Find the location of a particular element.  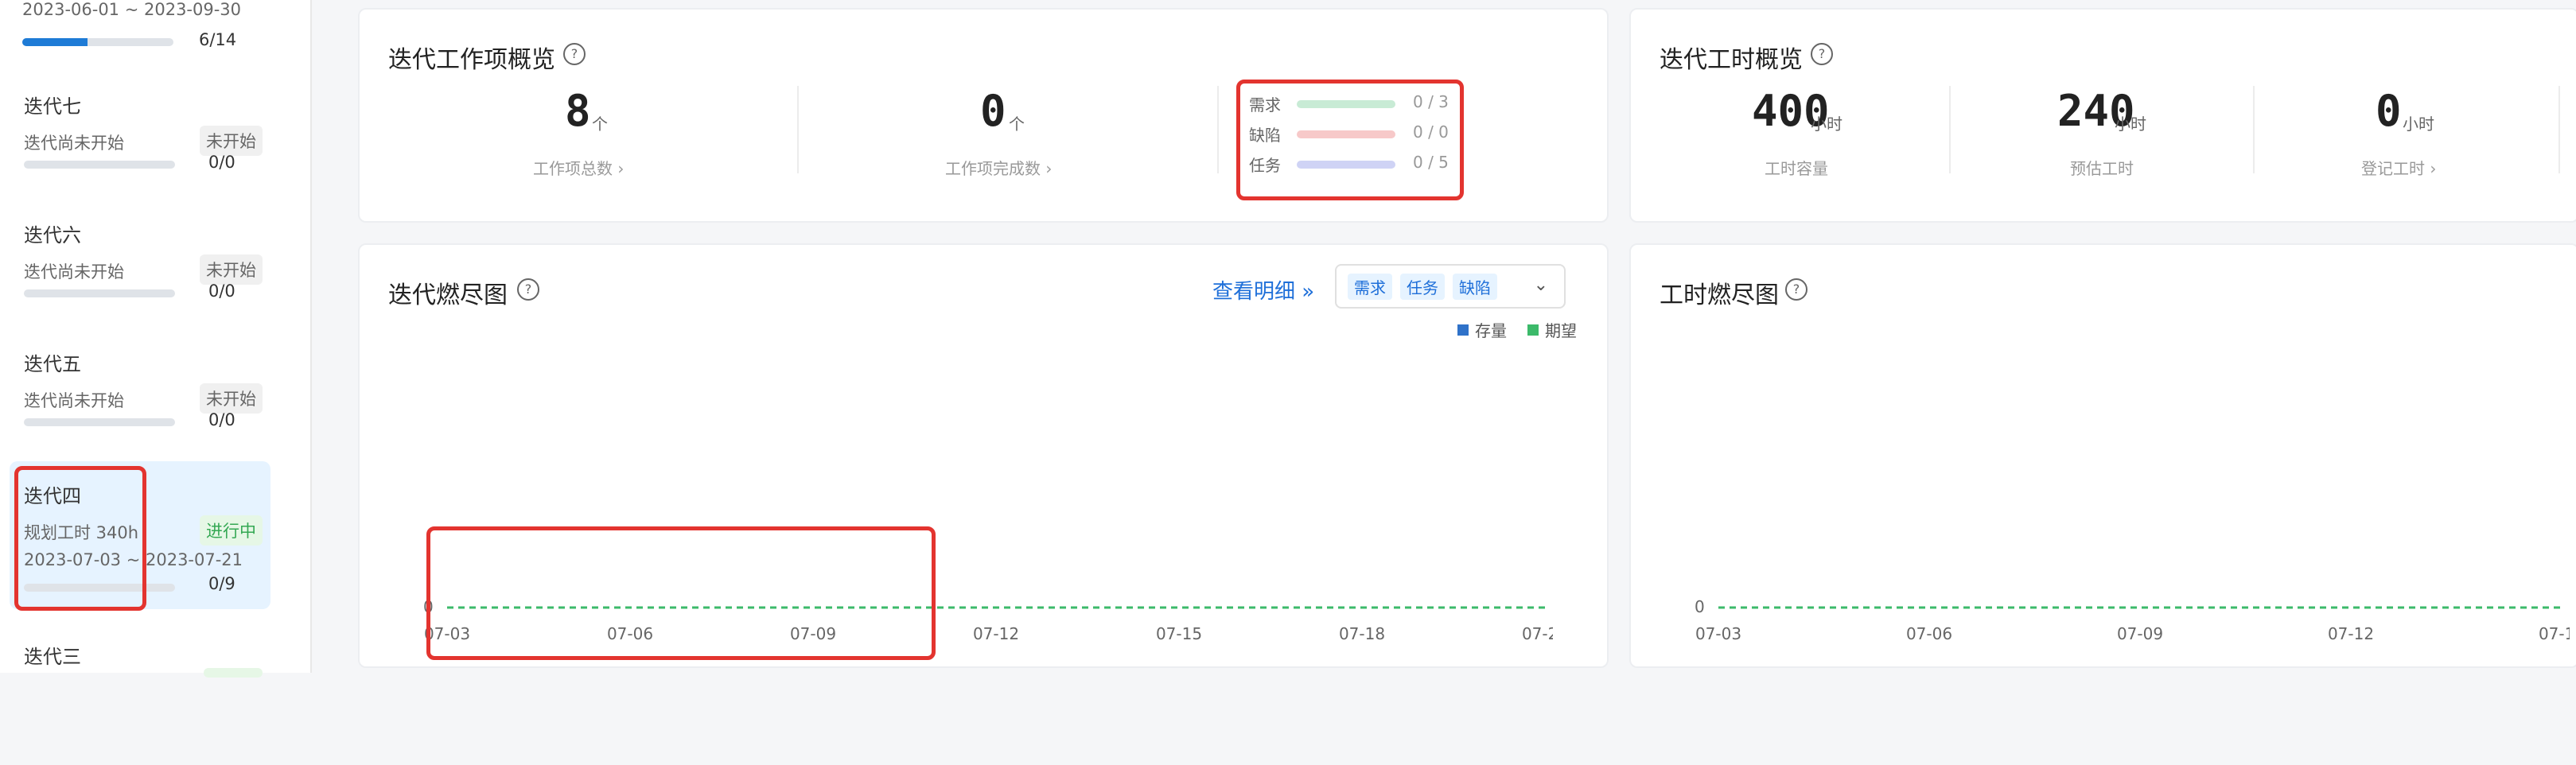

iteration-name: 迭代七 is located at coordinates (53, 107).